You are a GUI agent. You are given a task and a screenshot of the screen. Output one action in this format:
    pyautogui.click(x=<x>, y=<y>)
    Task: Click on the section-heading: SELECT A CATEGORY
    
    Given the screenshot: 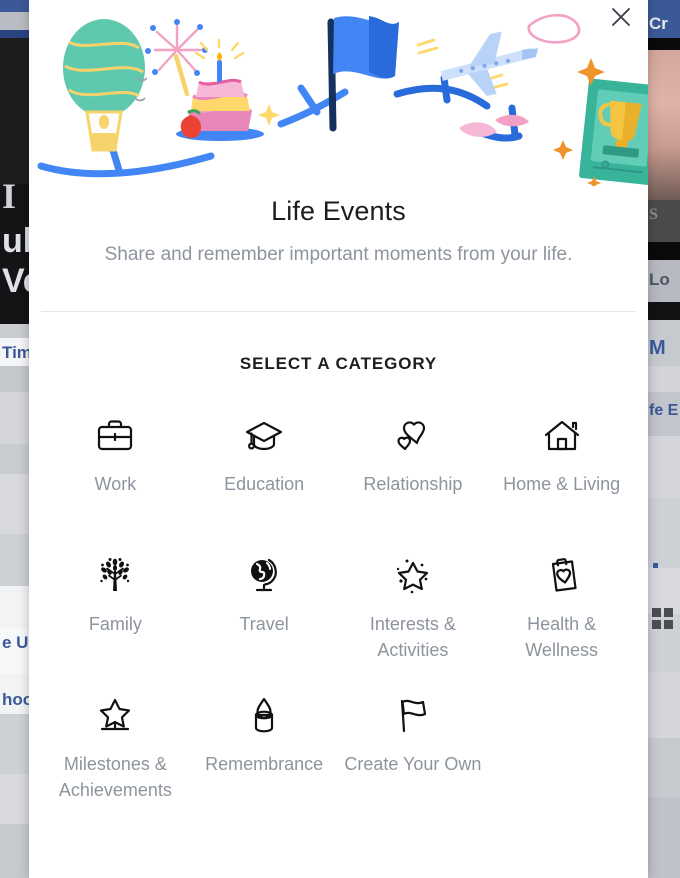 What is the action you would take?
    pyautogui.click(x=338, y=363)
    